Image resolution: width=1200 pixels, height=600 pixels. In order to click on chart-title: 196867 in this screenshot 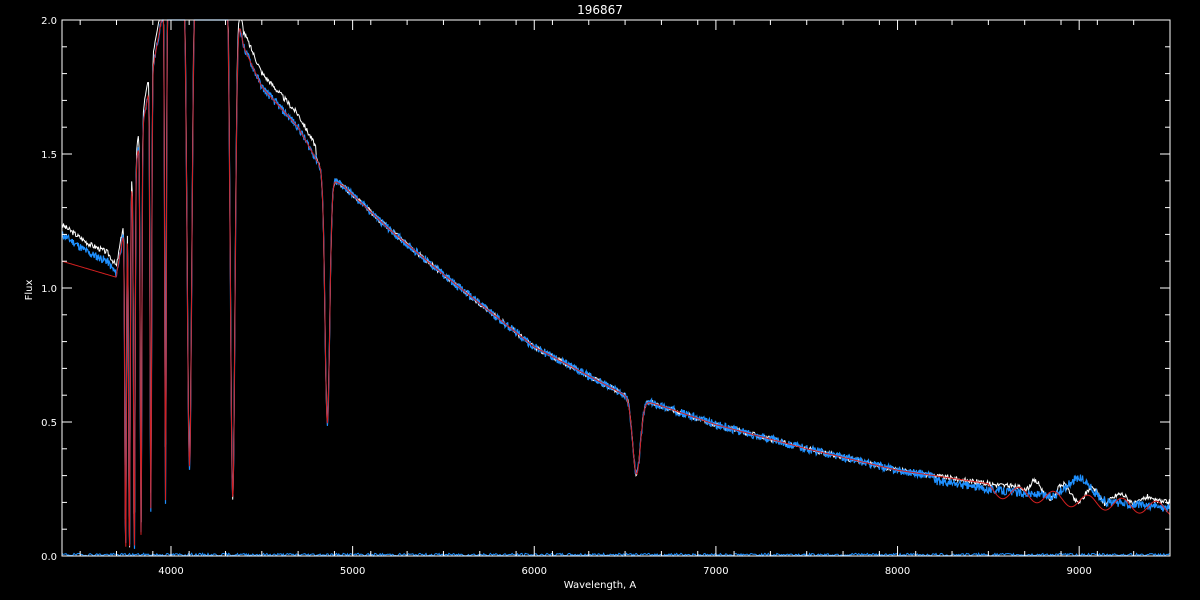, I will do `click(600, 10)`.